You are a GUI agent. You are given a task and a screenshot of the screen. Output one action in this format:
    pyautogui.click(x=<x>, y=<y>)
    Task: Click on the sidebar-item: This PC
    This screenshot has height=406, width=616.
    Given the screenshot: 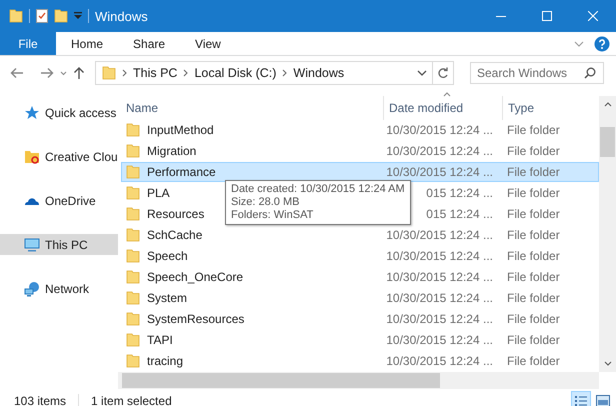 What is the action you would take?
    pyautogui.click(x=59, y=244)
    